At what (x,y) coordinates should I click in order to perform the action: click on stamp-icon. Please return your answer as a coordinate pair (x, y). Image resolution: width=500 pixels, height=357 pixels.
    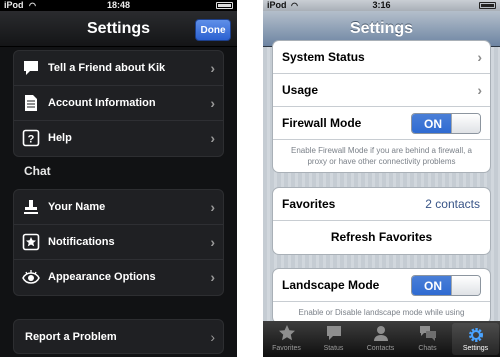
    Looking at the image, I should click on (31, 207).